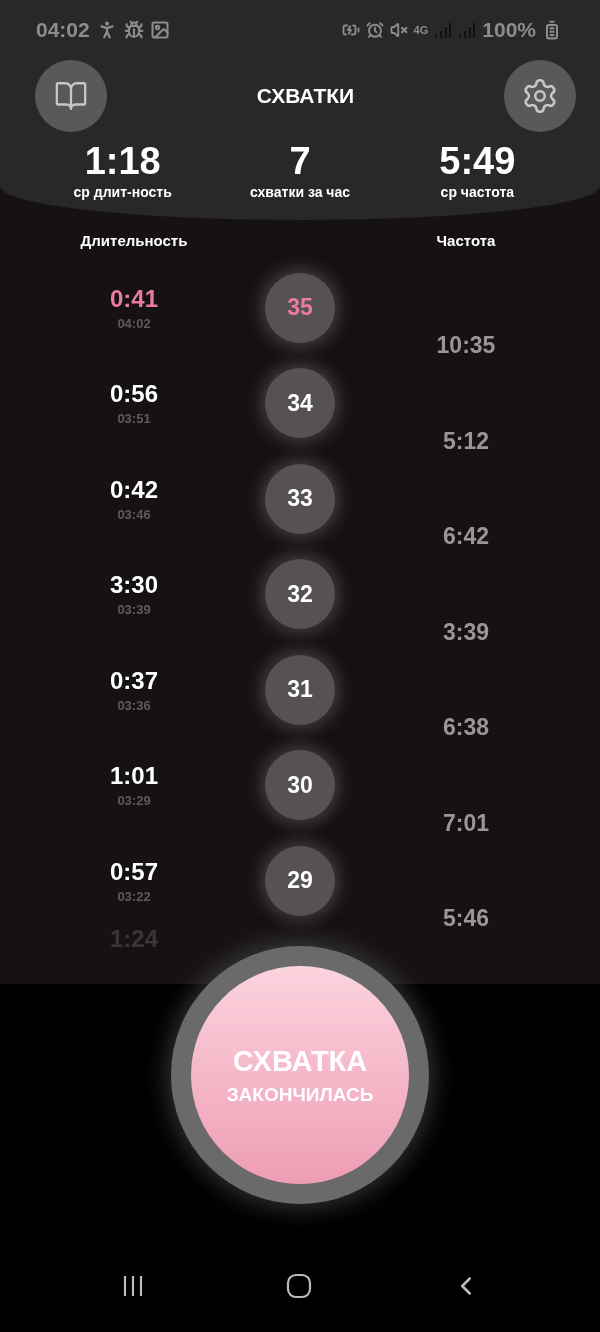 The height and width of the screenshot is (1332, 600). I want to click on frequency-value: 5:12, so click(465, 441).